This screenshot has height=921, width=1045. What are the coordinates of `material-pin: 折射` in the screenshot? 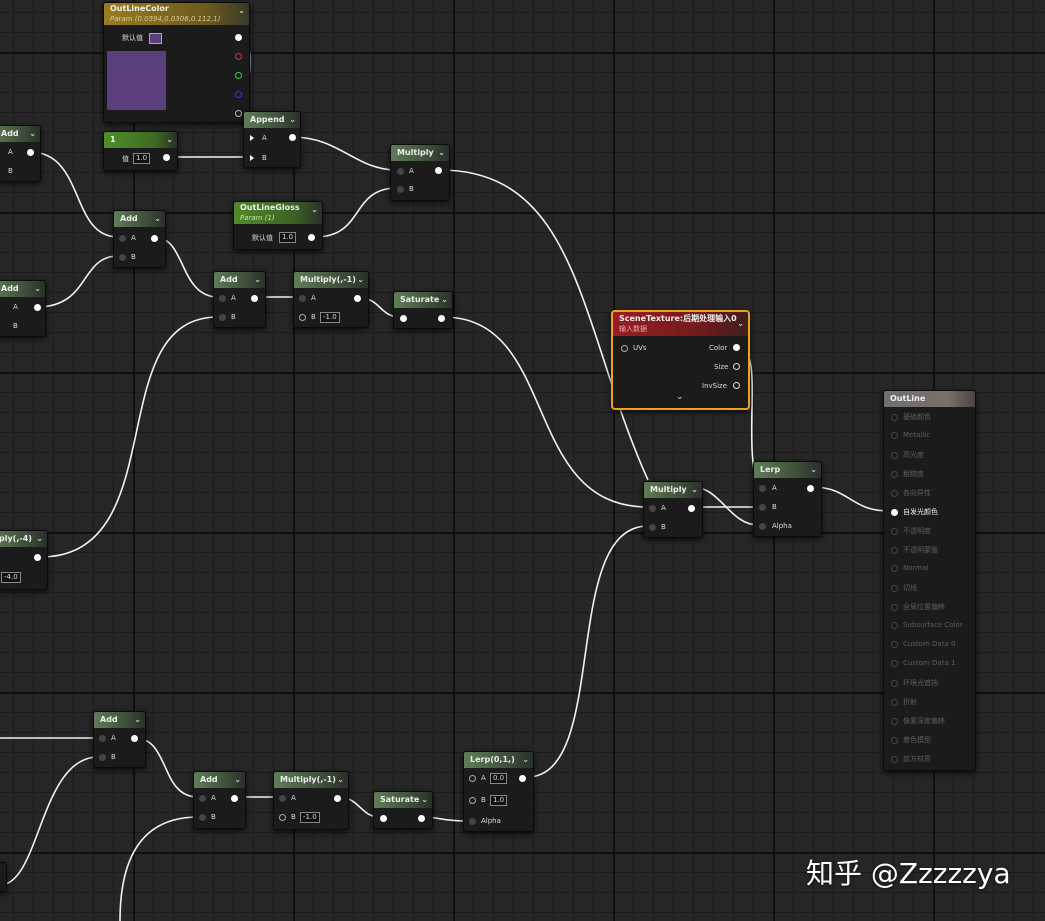 It's located at (904, 702).